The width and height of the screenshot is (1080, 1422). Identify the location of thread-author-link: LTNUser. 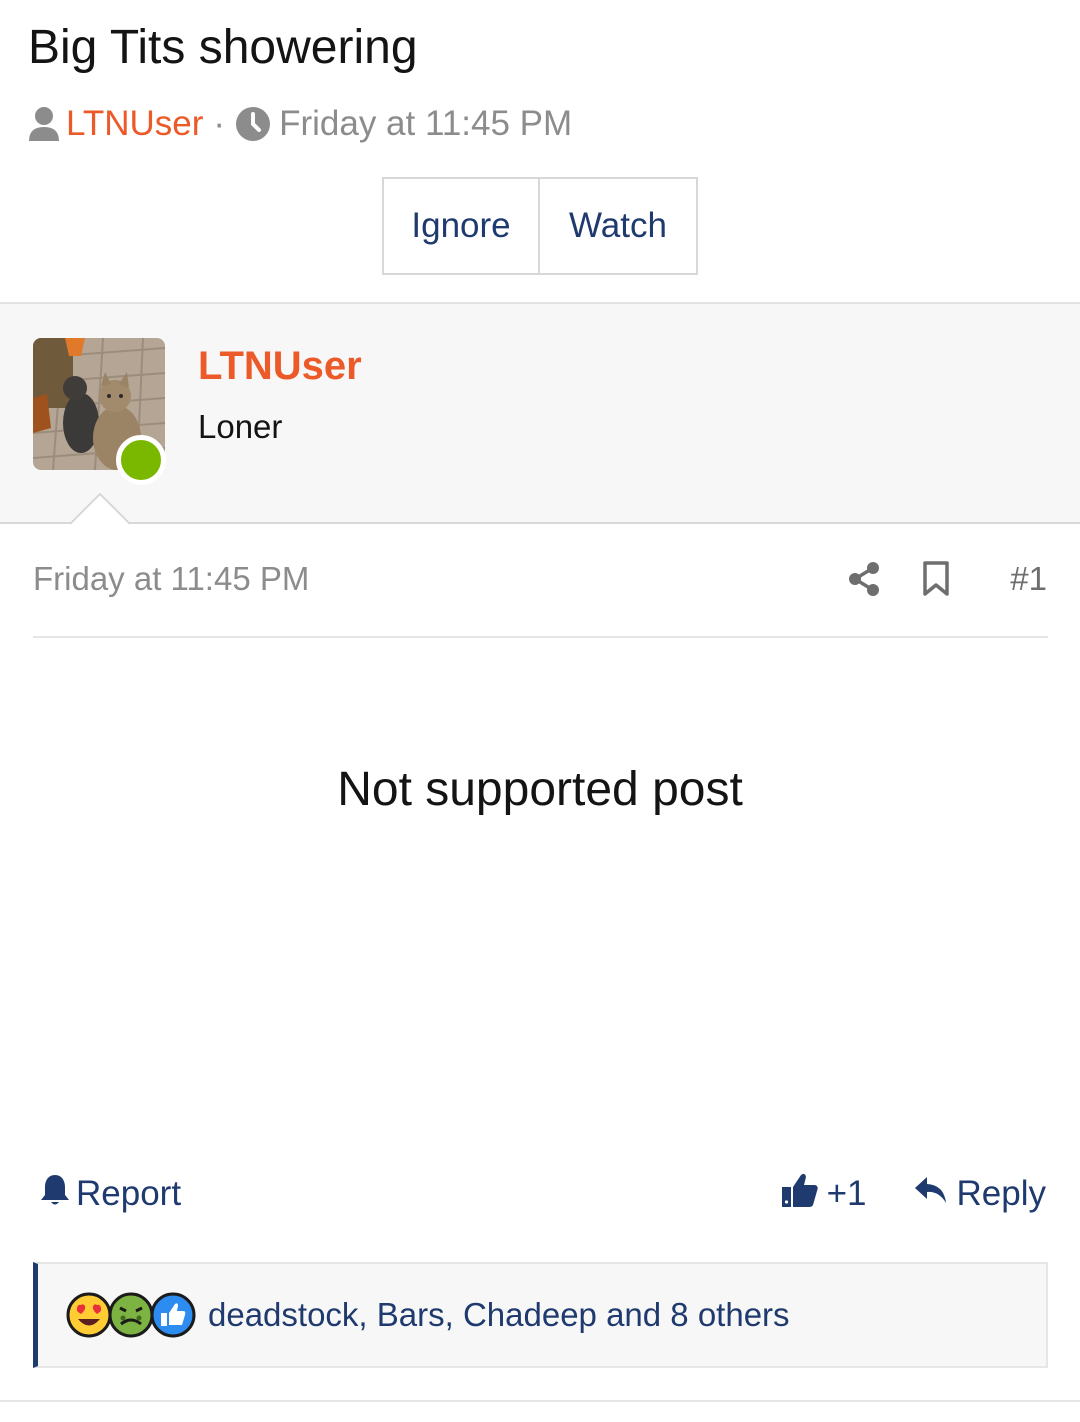
(134, 124).